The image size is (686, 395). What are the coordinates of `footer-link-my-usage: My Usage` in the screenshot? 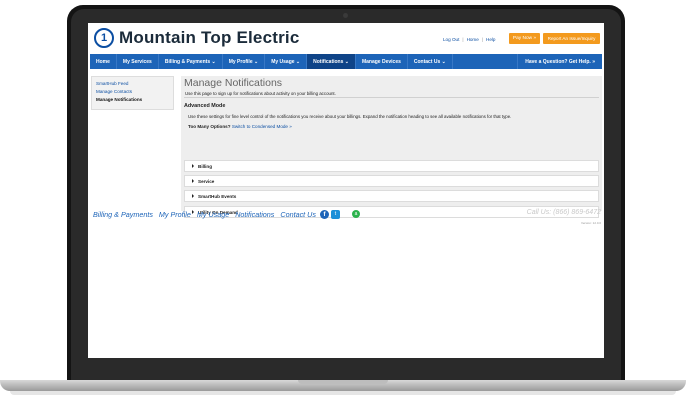 It's located at (213, 214).